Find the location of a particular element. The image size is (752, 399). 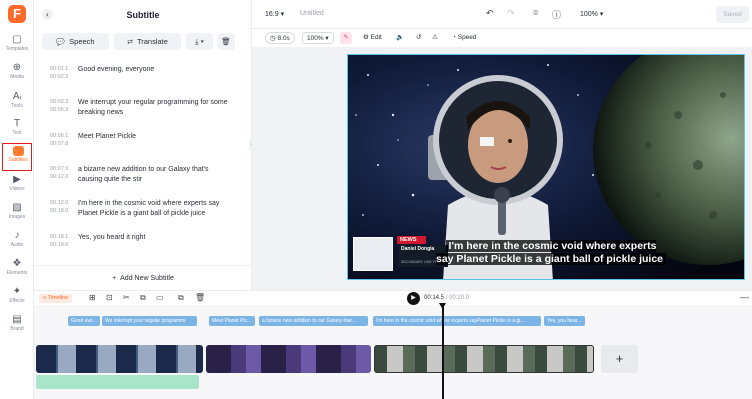

elements-icon: ❖ is located at coordinates (17, 263).